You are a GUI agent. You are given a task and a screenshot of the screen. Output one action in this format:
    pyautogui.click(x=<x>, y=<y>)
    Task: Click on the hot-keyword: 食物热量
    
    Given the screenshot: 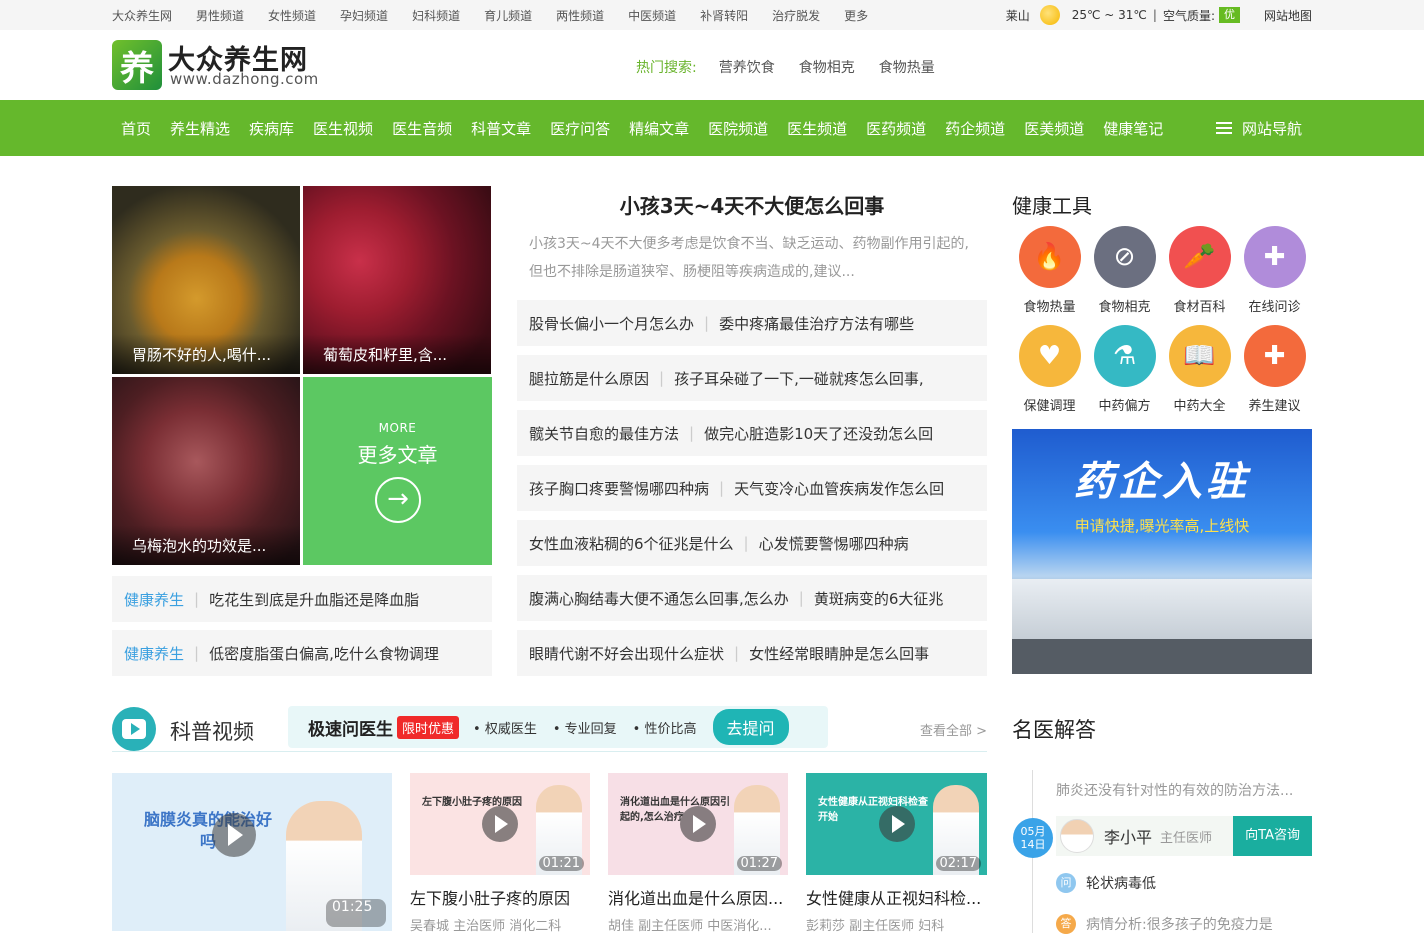 What is the action you would take?
    pyautogui.click(x=907, y=67)
    